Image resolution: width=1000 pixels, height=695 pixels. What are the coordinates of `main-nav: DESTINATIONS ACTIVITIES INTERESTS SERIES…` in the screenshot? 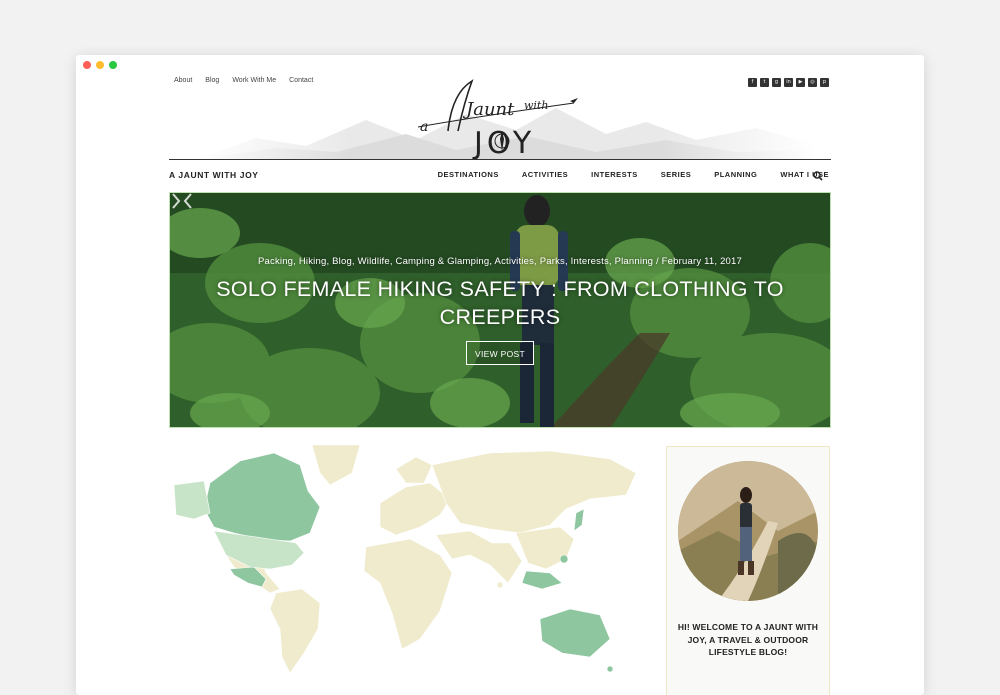 It's located at (633, 174).